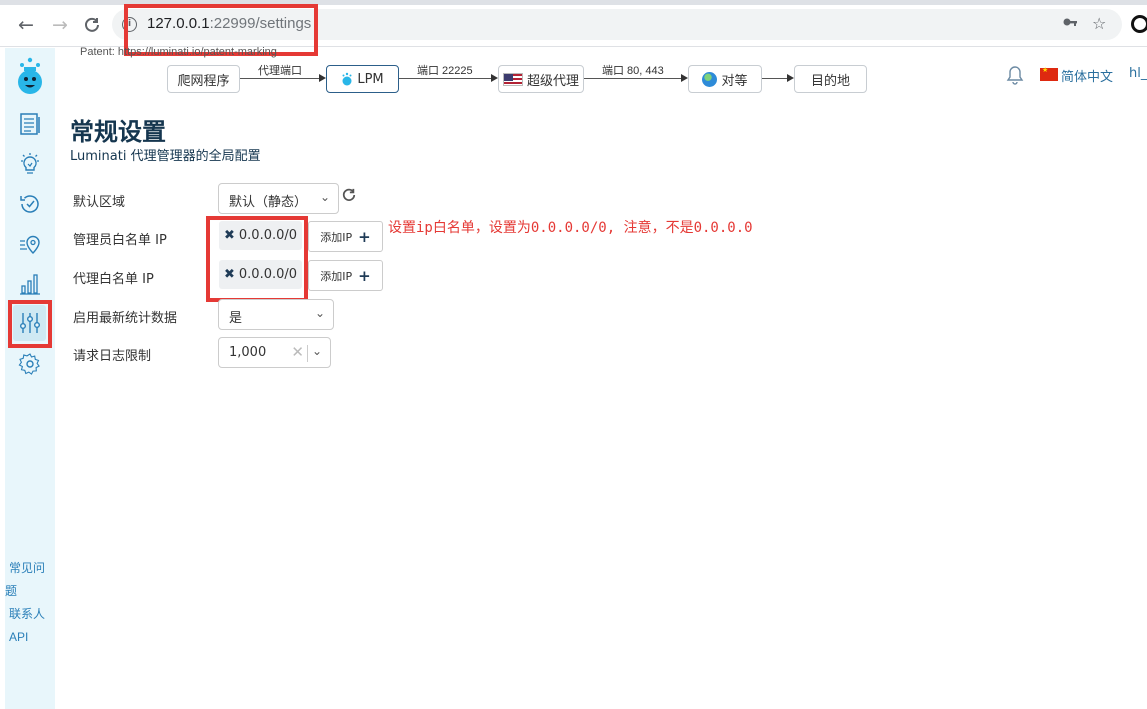  I want to click on proxy-ip-chip: ✖ 0.0.0.0/0, so click(260, 274).